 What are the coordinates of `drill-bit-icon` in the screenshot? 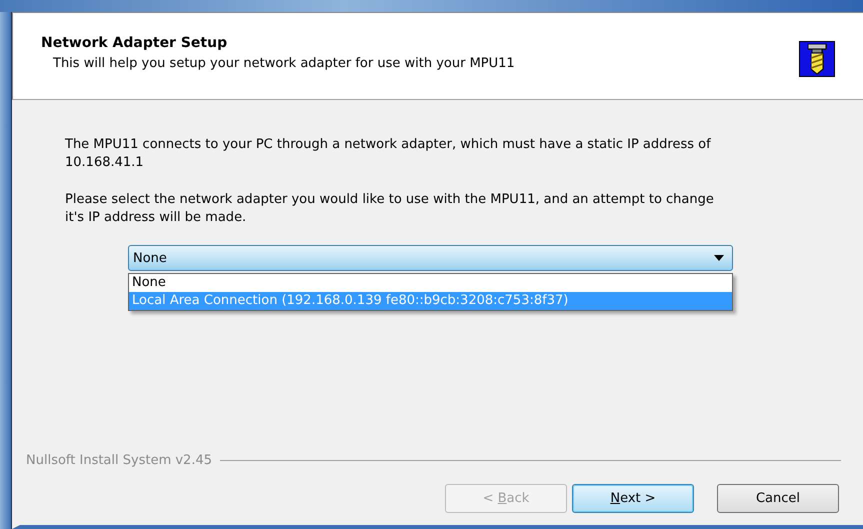 It's located at (817, 59).